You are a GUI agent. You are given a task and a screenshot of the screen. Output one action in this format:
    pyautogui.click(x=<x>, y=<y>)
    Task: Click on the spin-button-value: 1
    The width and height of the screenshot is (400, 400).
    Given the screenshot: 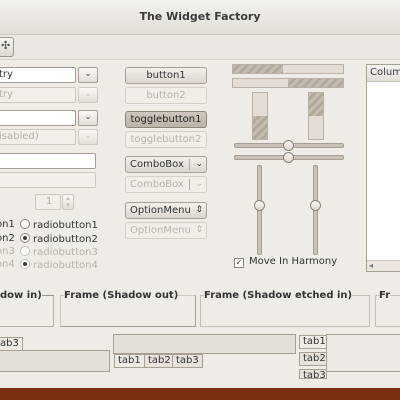 What is the action you would take?
    pyautogui.click(x=48, y=202)
    